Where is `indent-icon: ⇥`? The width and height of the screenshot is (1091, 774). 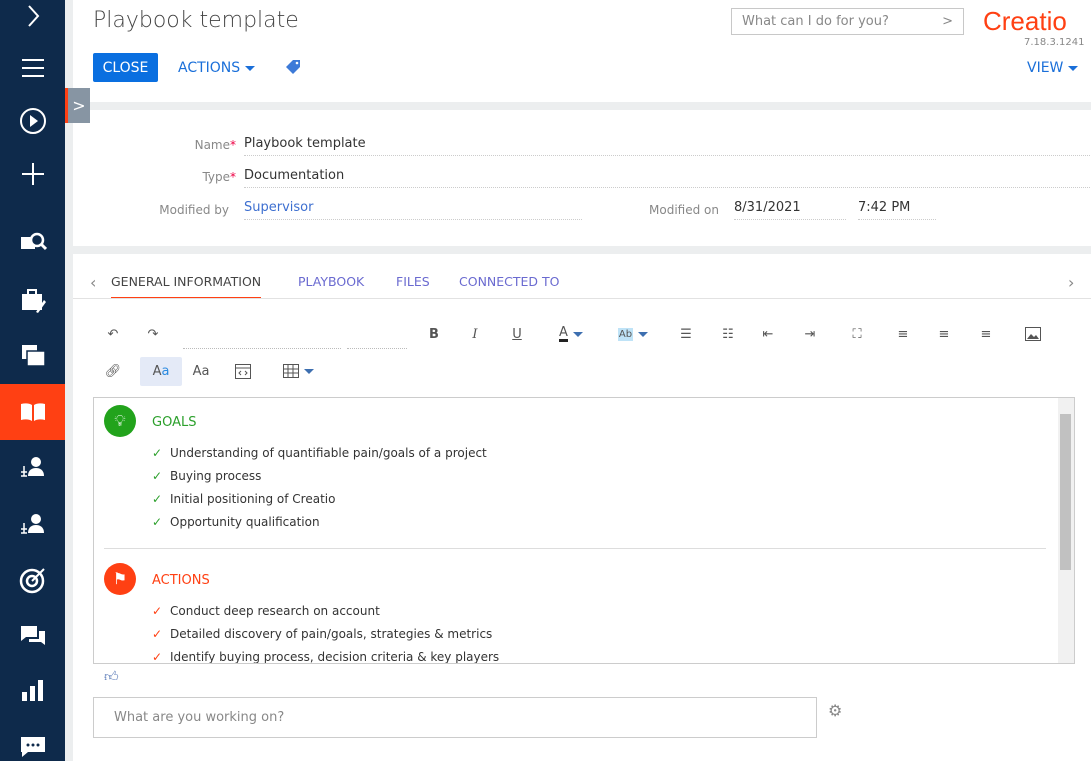
indent-icon: ⇥ is located at coordinates (810, 334).